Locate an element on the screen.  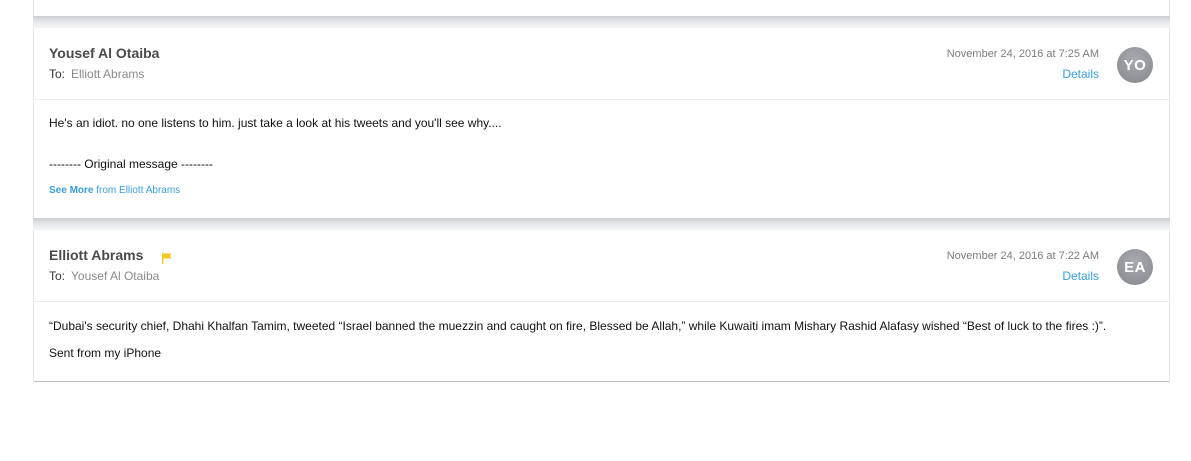
original-message-divider: -------- Original message -------- is located at coordinates (131, 164).